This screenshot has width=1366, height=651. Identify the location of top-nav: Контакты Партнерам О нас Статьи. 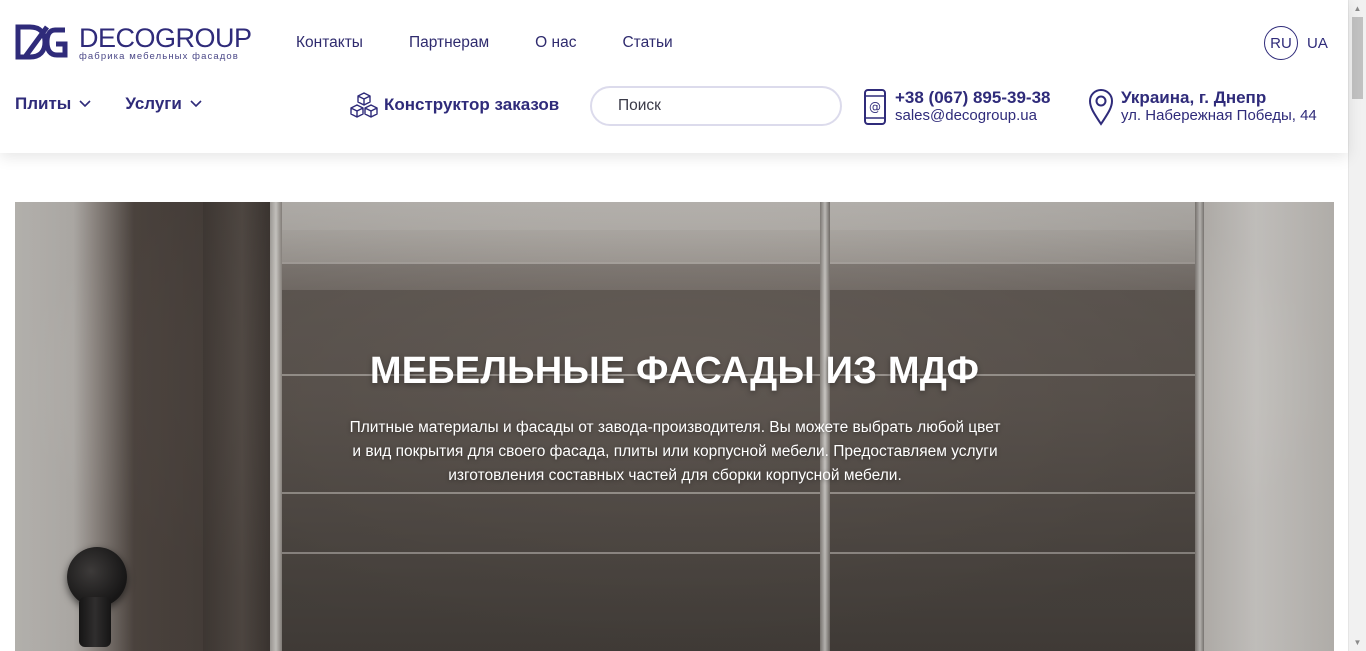
(507, 43).